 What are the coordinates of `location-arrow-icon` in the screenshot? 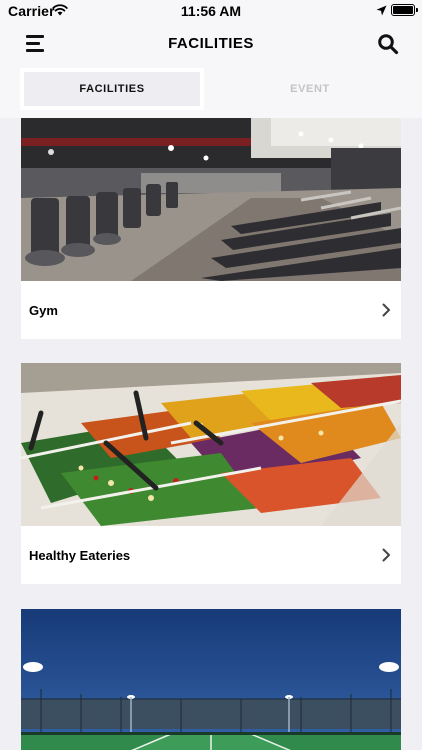 It's located at (381, 10).